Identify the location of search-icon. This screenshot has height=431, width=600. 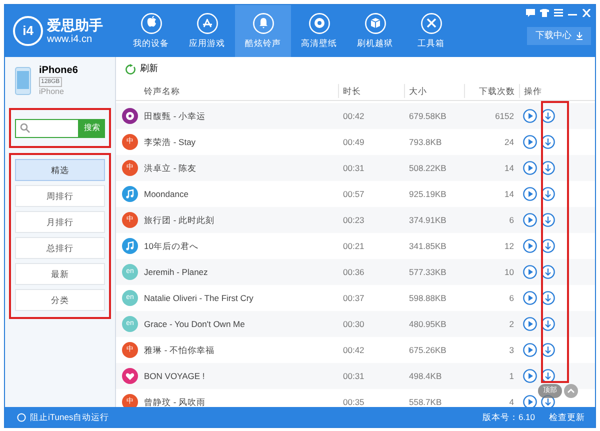
(25, 128).